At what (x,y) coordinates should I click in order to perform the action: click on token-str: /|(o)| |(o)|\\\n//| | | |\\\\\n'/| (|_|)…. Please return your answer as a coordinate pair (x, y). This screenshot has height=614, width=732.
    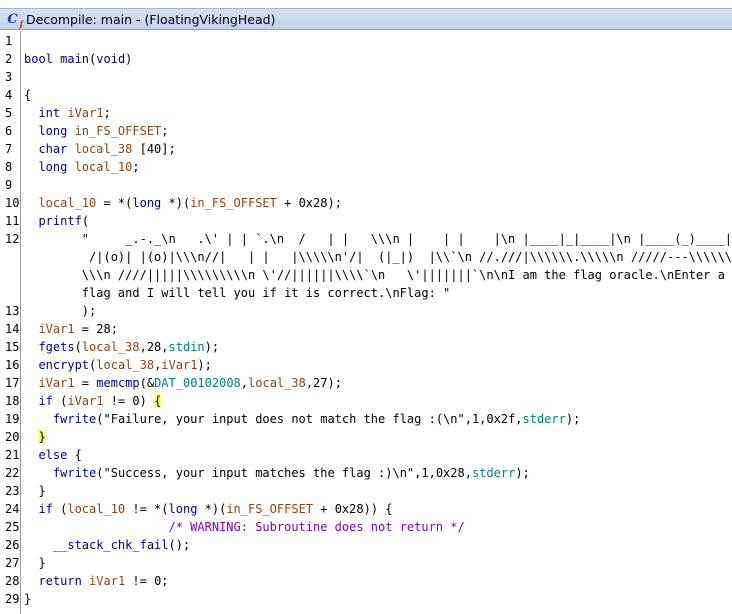
    Looking at the image, I should click on (378, 257).